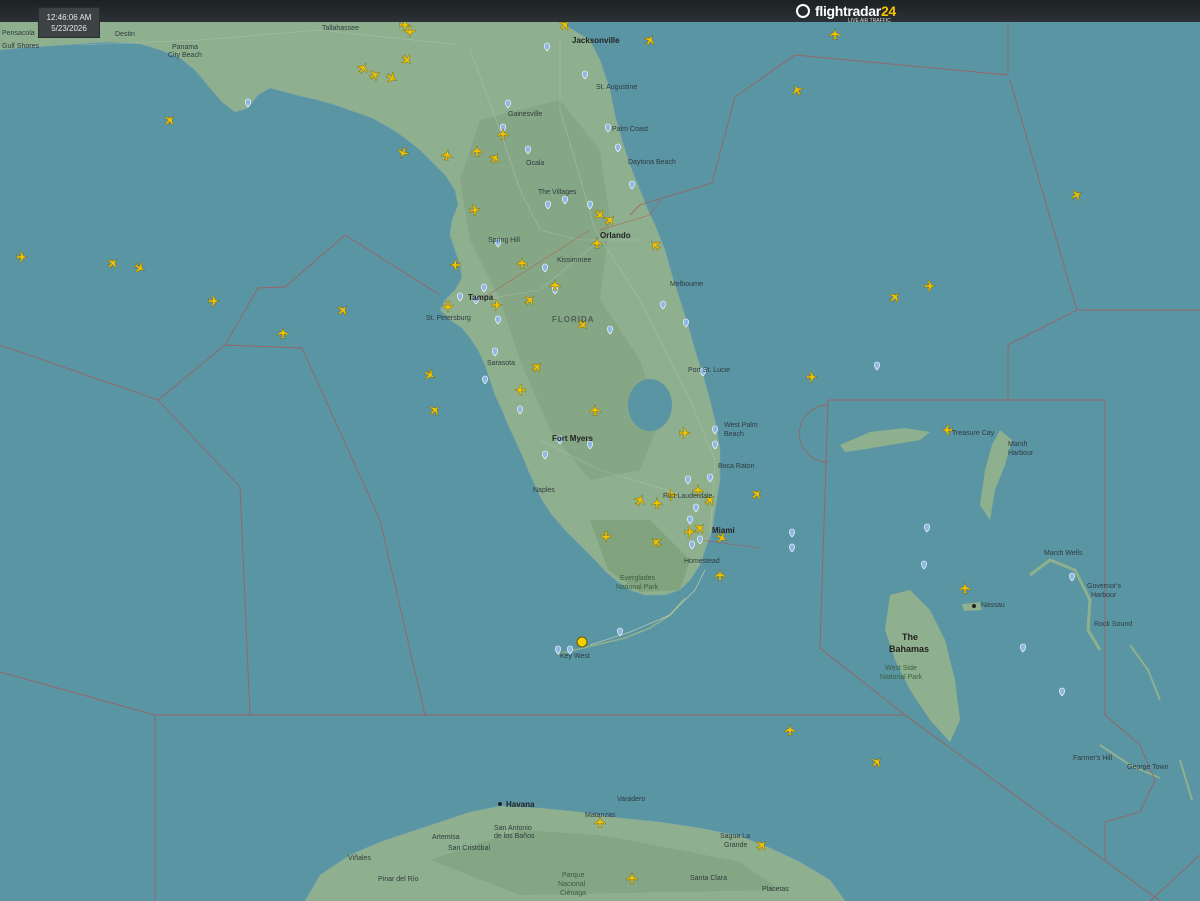 The image size is (1200, 901). What do you see at coordinates (469, 848) in the screenshot?
I see `label-san-cristobal: San Cristóbal` at bounding box center [469, 848].